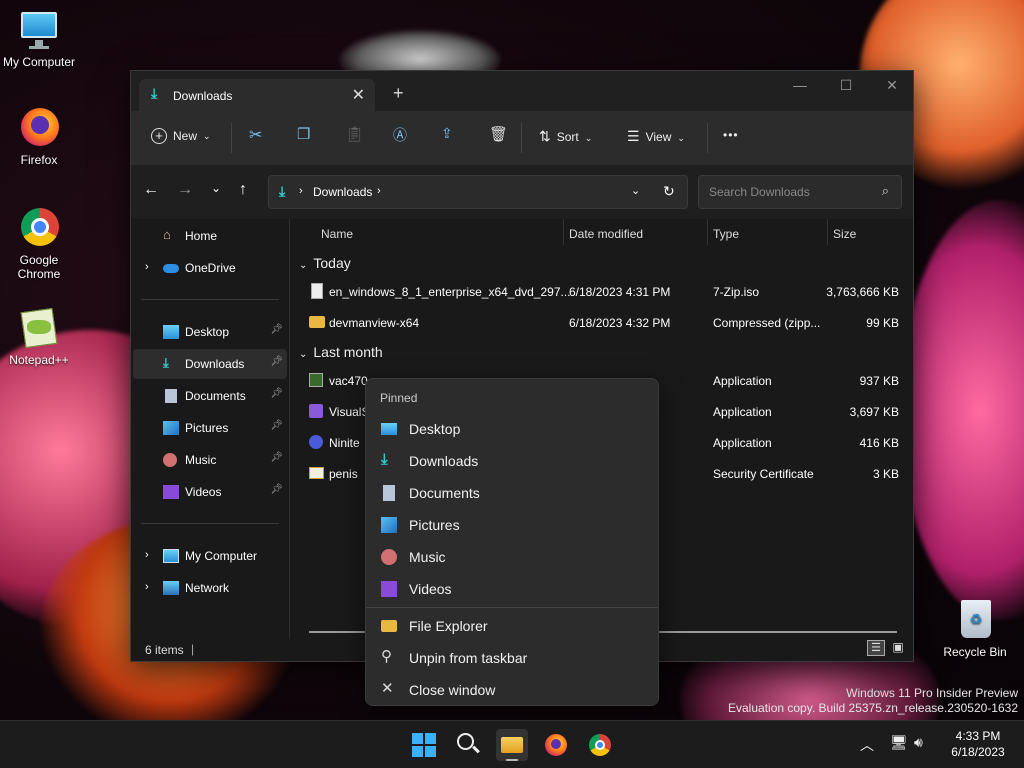  What do you see at coordinates (635, 190) in the screenshot?
I see `address-dropdown-icon: ⌄` at bounding box center [635, 190].